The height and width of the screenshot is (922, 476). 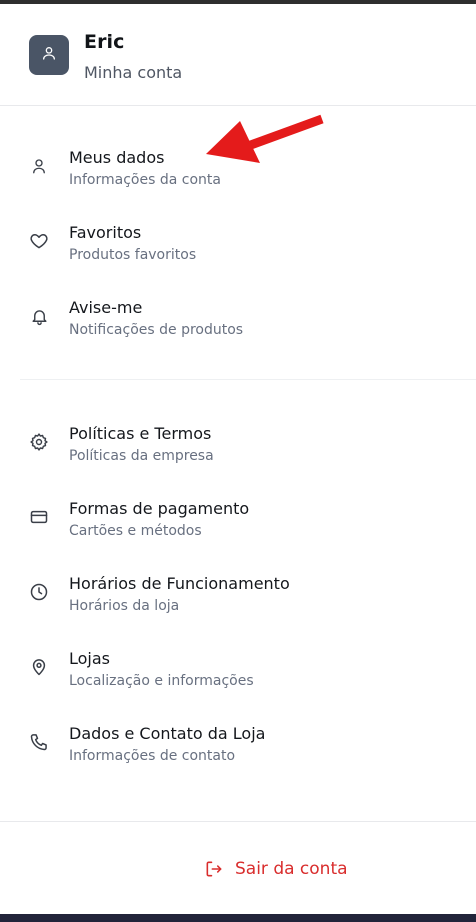 What do you see at coordinates (39, 742) in the screenshot?
I see `phone-icon` at bounding box center [39, 742].